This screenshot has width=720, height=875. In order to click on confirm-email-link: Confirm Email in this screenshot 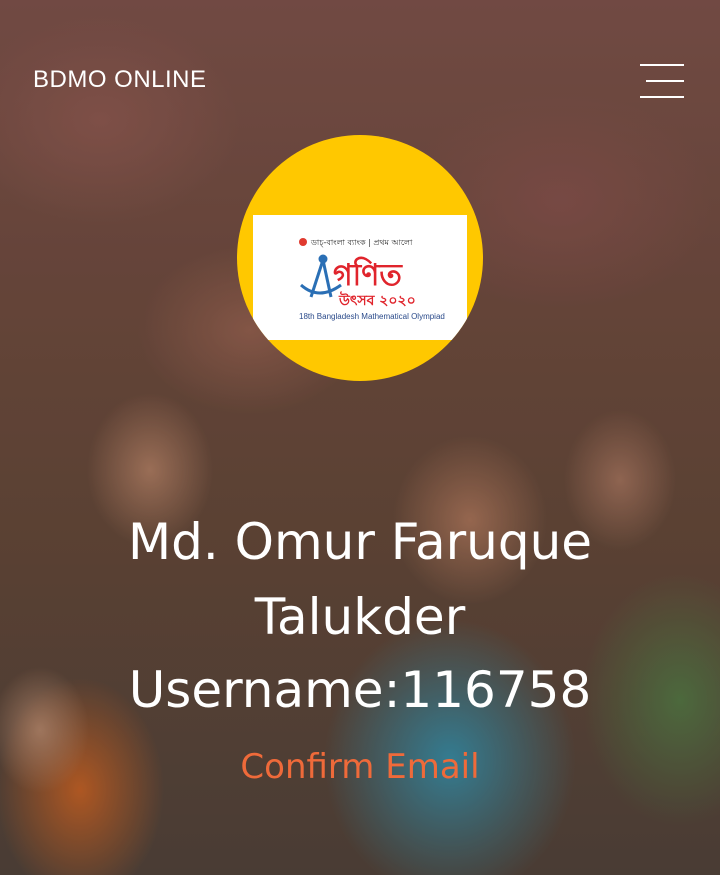, I will do `click(360, 767)`.